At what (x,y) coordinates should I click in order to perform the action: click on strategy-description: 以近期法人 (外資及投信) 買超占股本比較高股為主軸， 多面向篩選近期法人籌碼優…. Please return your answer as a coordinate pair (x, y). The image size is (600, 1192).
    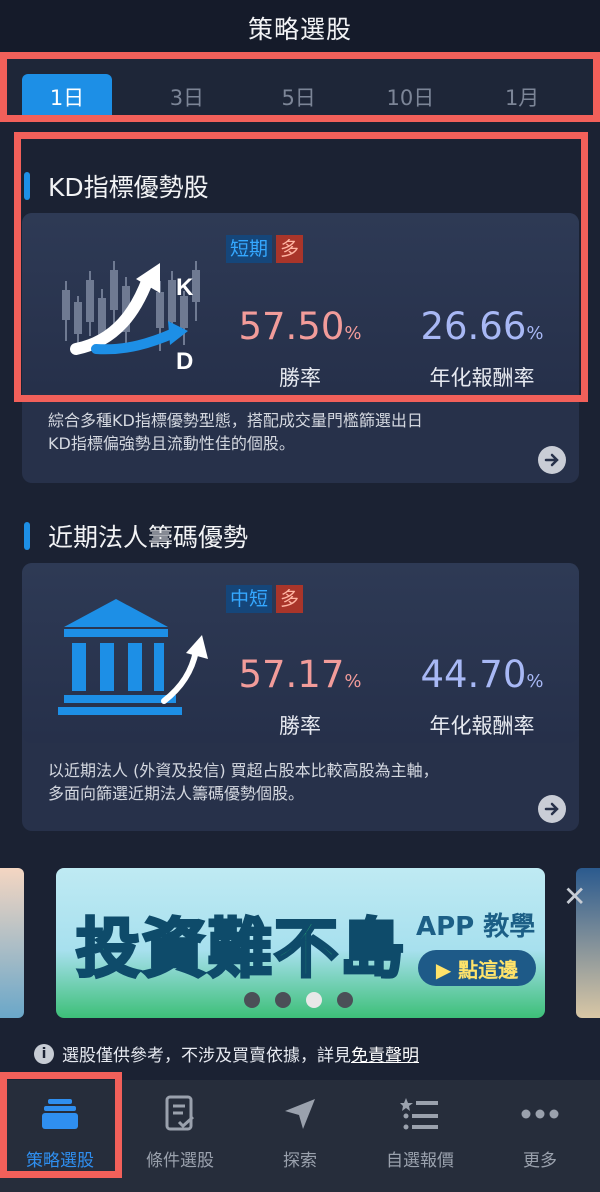
    Looking at the image, I should click on (243, 782).